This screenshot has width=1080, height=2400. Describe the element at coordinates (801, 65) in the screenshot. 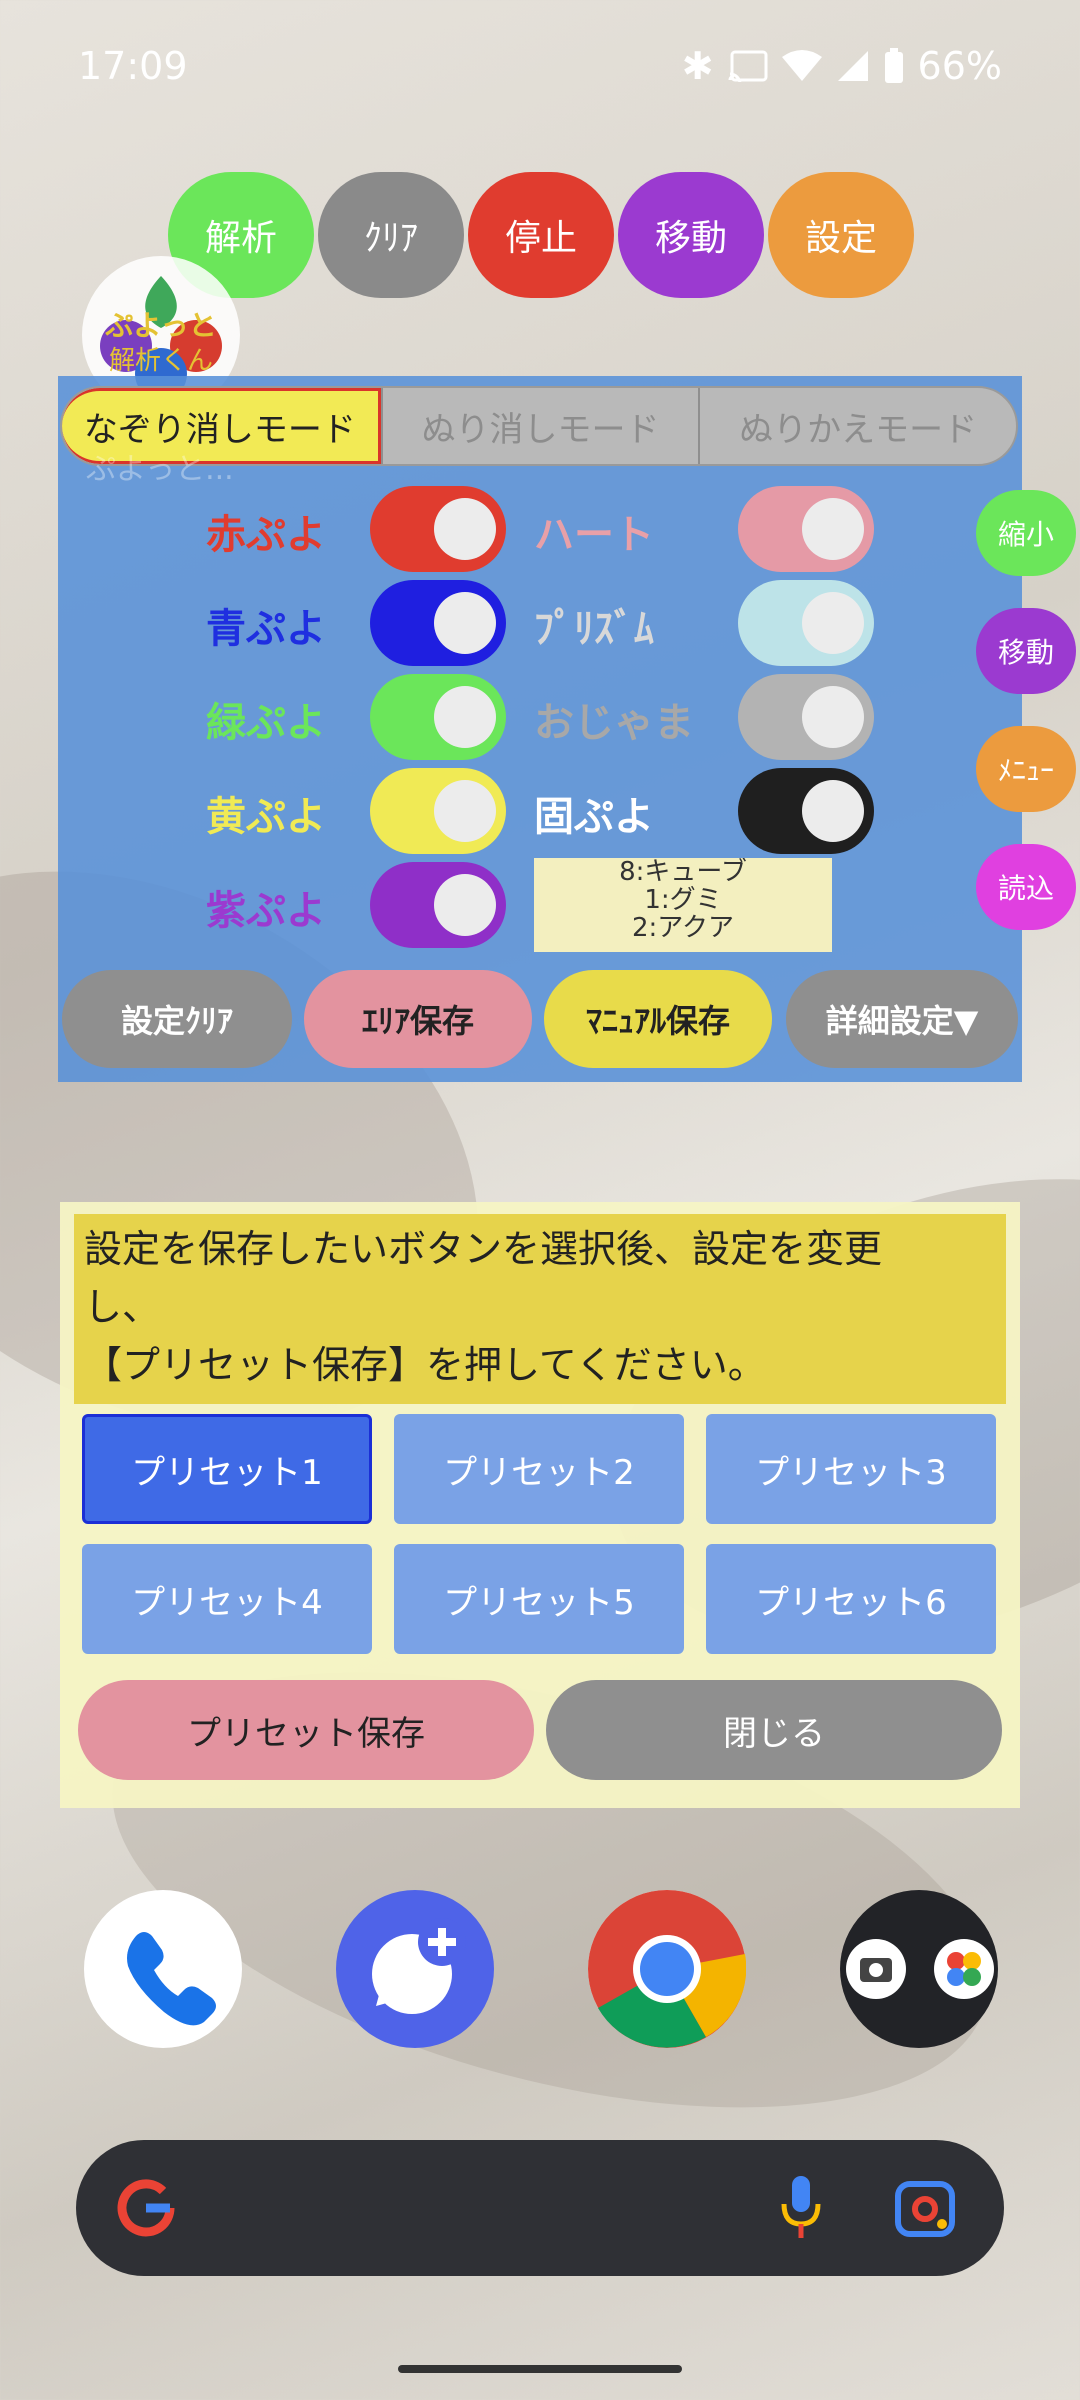

I see `wifi-icon` at that location.